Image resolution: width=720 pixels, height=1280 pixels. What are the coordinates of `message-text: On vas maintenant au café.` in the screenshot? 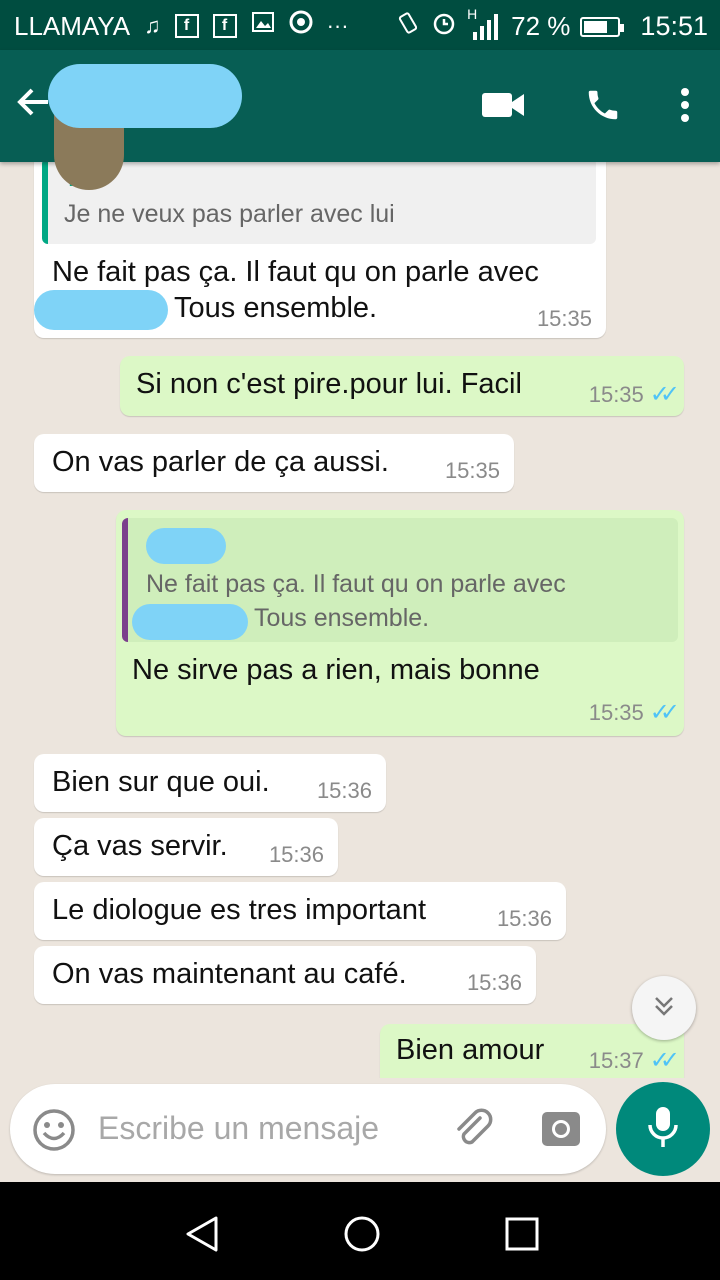 It's located at (229, 974).